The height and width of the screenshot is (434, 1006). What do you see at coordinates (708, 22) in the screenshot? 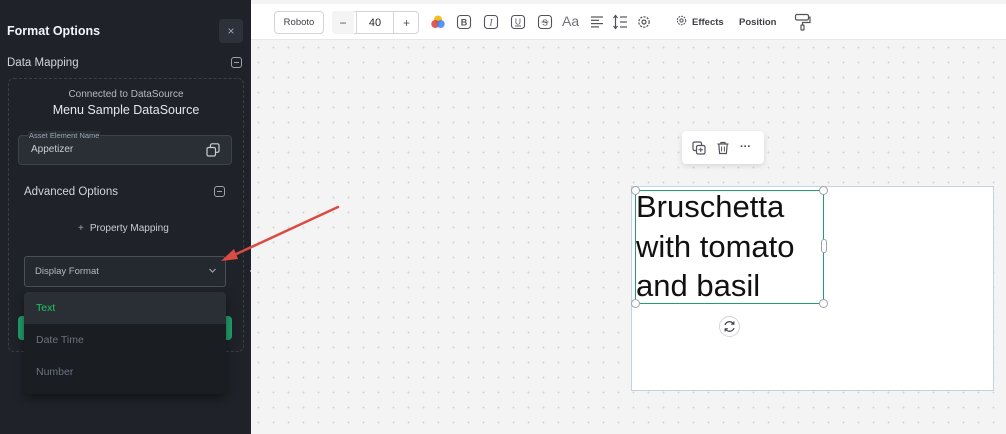
I see `effects-button: Effects` at bounding box center [708, 22].